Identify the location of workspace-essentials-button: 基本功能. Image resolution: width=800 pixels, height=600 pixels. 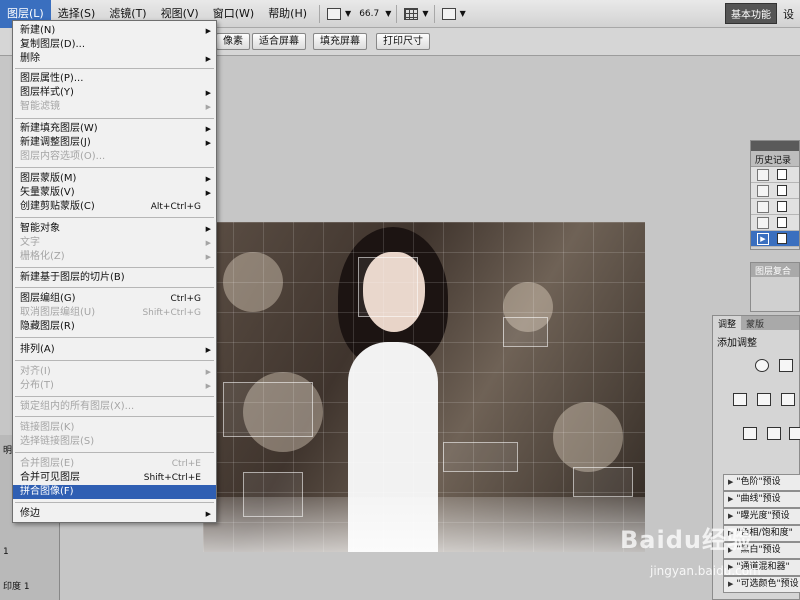
(751, 13).